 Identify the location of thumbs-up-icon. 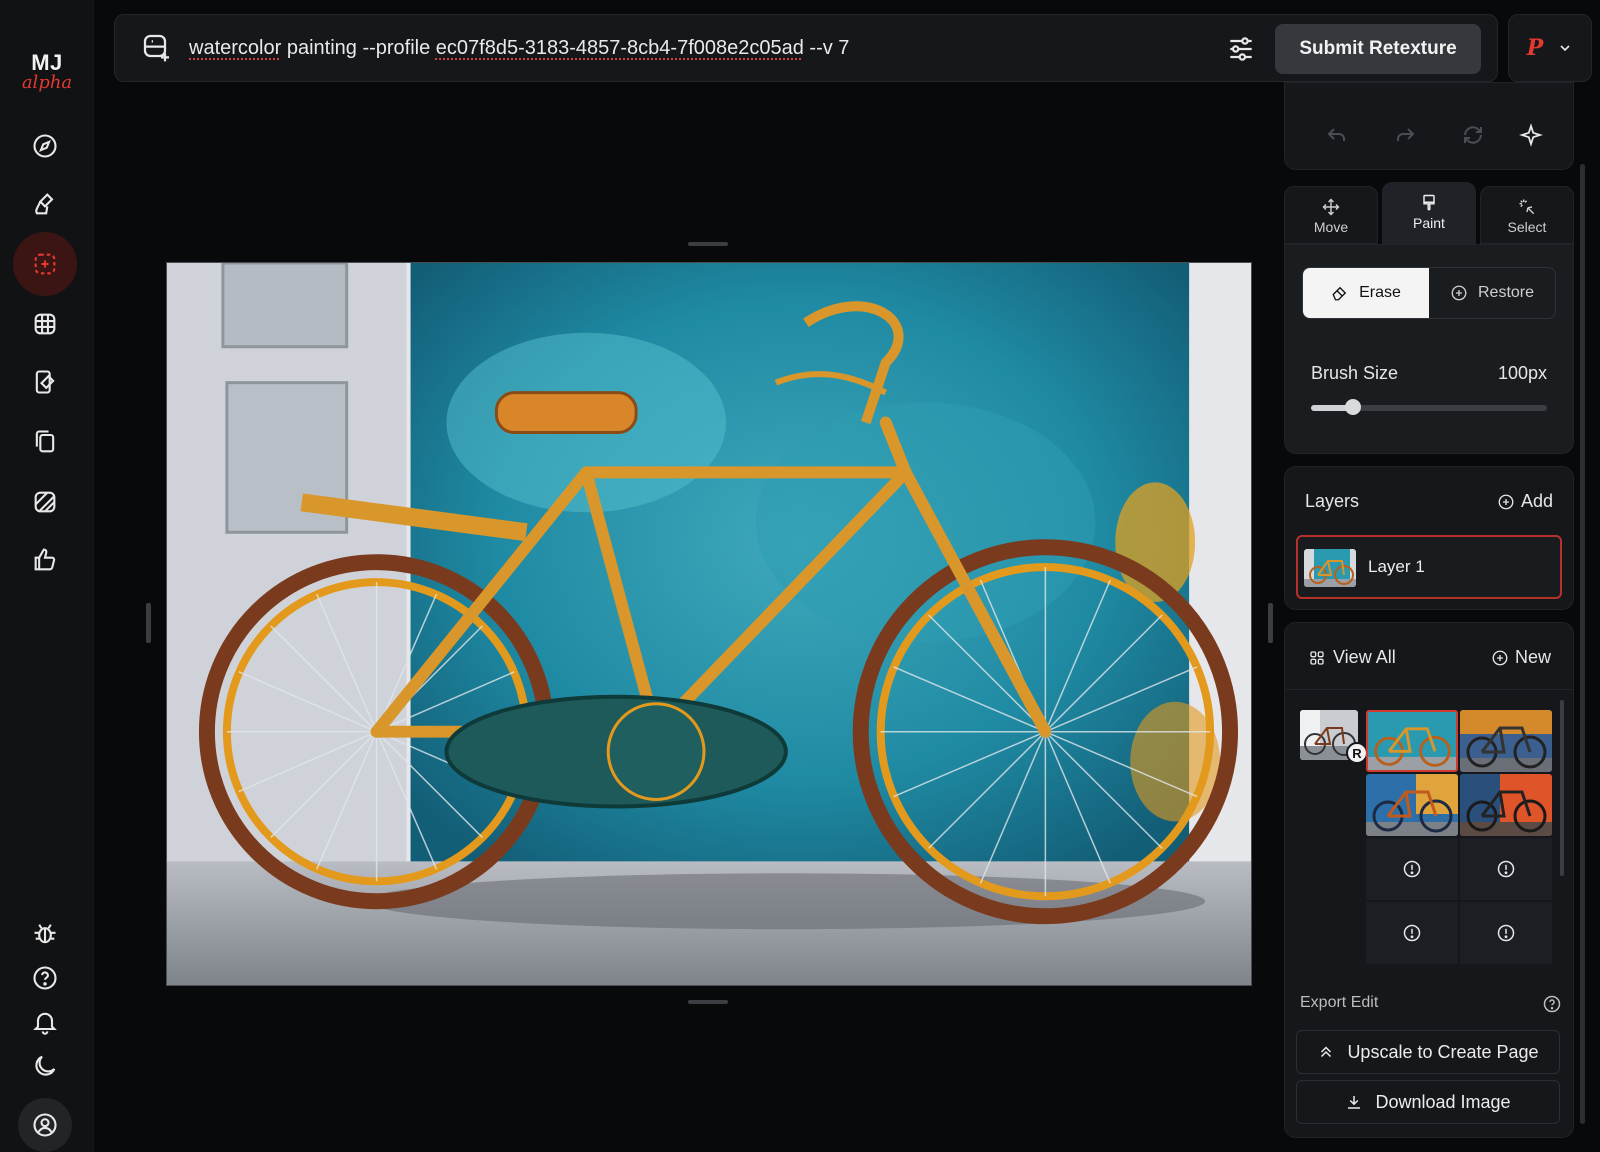
(45, 559).